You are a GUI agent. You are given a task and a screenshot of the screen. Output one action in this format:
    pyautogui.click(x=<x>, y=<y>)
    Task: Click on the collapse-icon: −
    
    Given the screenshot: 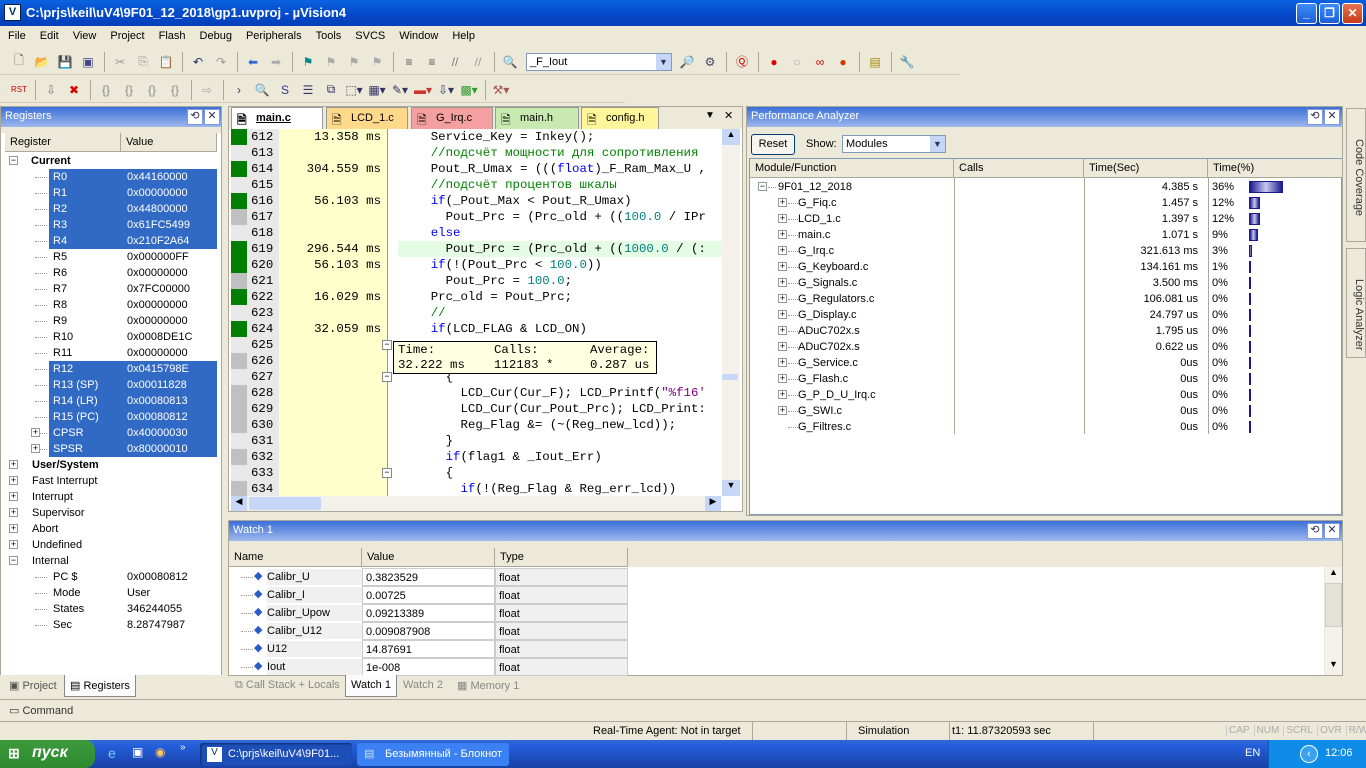 What is the action you would take?
    pyautogui.click(x=762, y=186)
    